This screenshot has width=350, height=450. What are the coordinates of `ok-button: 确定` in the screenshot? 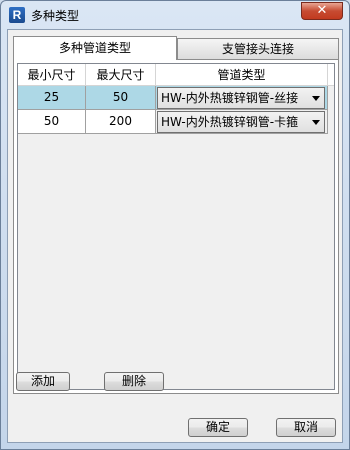 It's located at (218, 427).